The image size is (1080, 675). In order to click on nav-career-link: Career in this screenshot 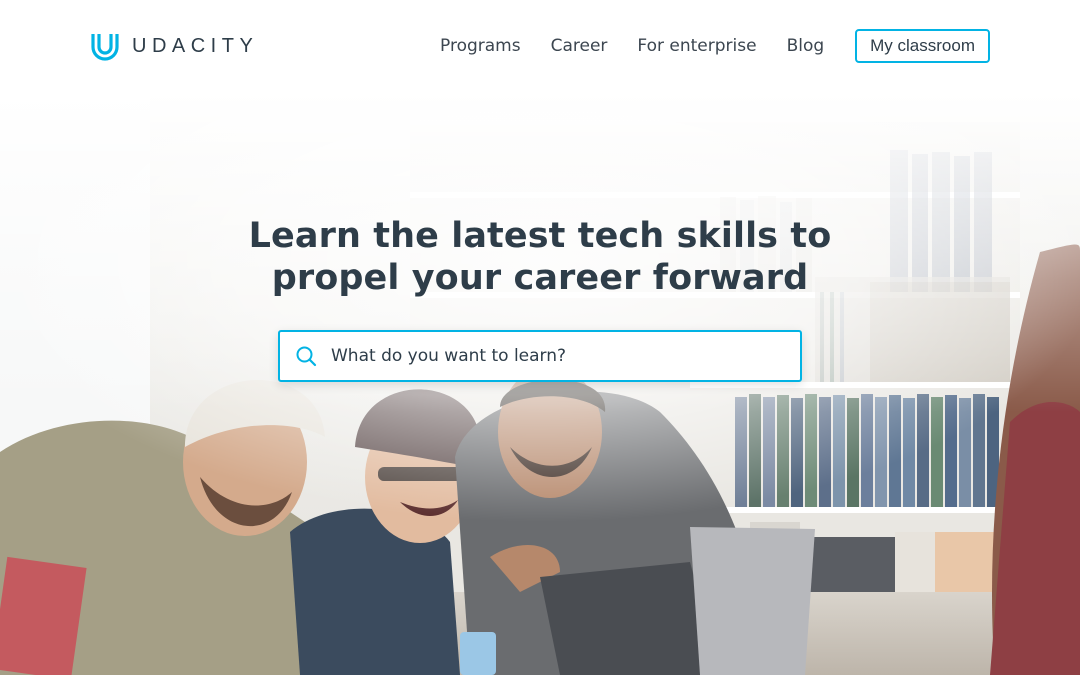, I will do `click(579, 46)`.